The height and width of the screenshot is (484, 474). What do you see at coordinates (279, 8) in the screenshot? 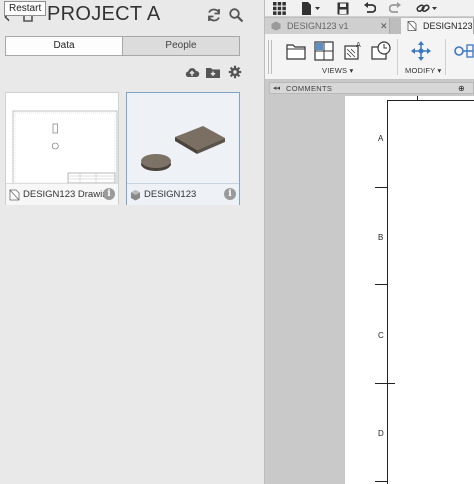
I see `grid-menu-icon` at bounding box center [279, 8].